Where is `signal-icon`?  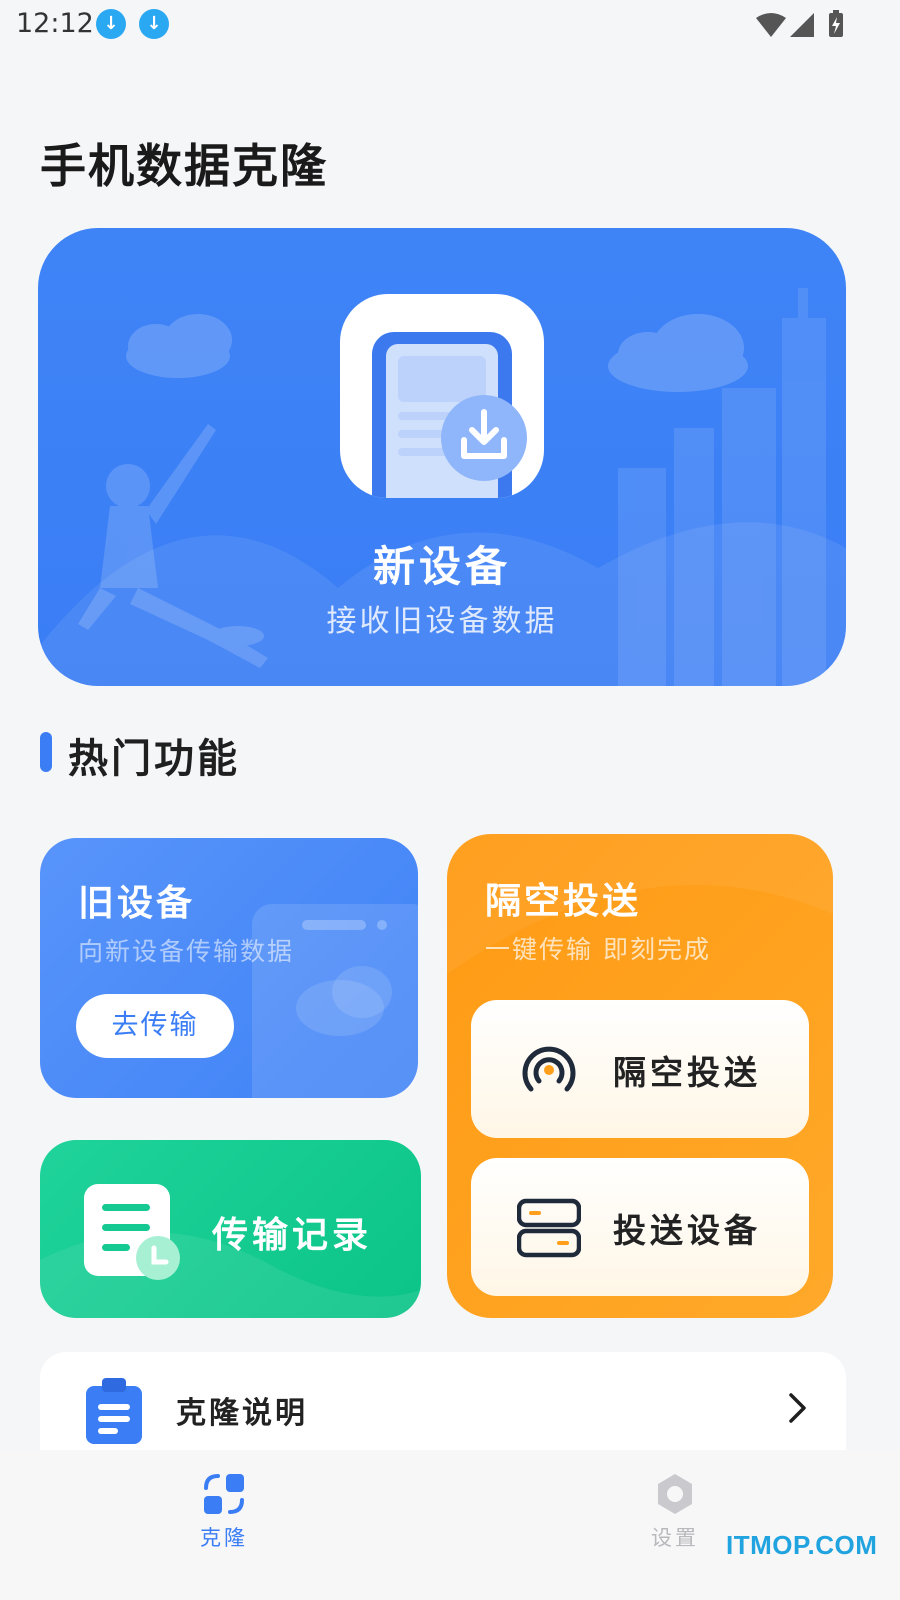
signal-icon is located at coordinates (802, 25).